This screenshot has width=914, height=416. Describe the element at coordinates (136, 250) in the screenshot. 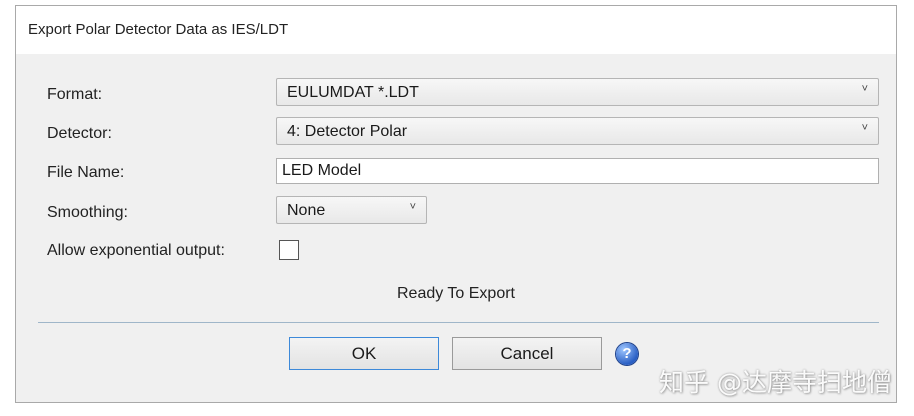

I see `exponential-label: Allow exponential output:` at that location.